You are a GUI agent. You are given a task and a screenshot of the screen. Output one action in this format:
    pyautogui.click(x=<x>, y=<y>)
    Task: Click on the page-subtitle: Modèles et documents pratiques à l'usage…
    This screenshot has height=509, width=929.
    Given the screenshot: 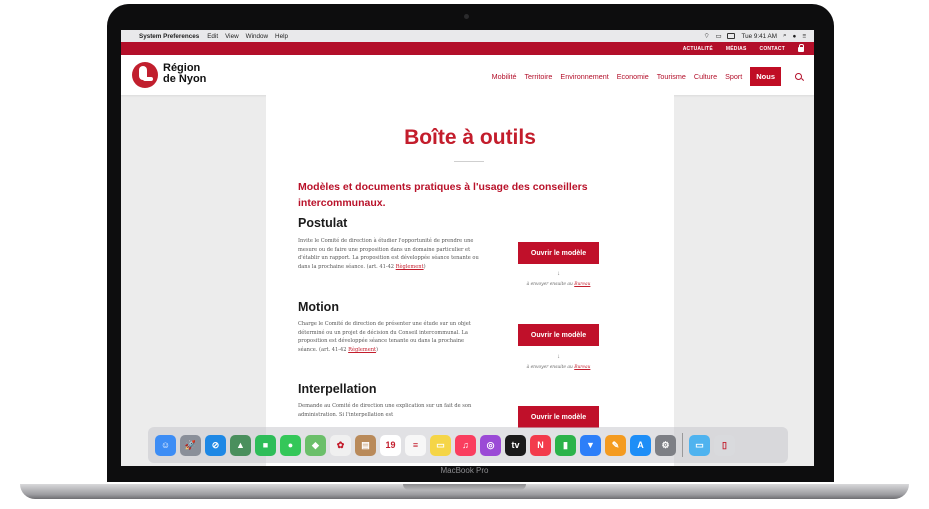 What is the action you would take?
    pyautogui.click(x=443, y=195)
    